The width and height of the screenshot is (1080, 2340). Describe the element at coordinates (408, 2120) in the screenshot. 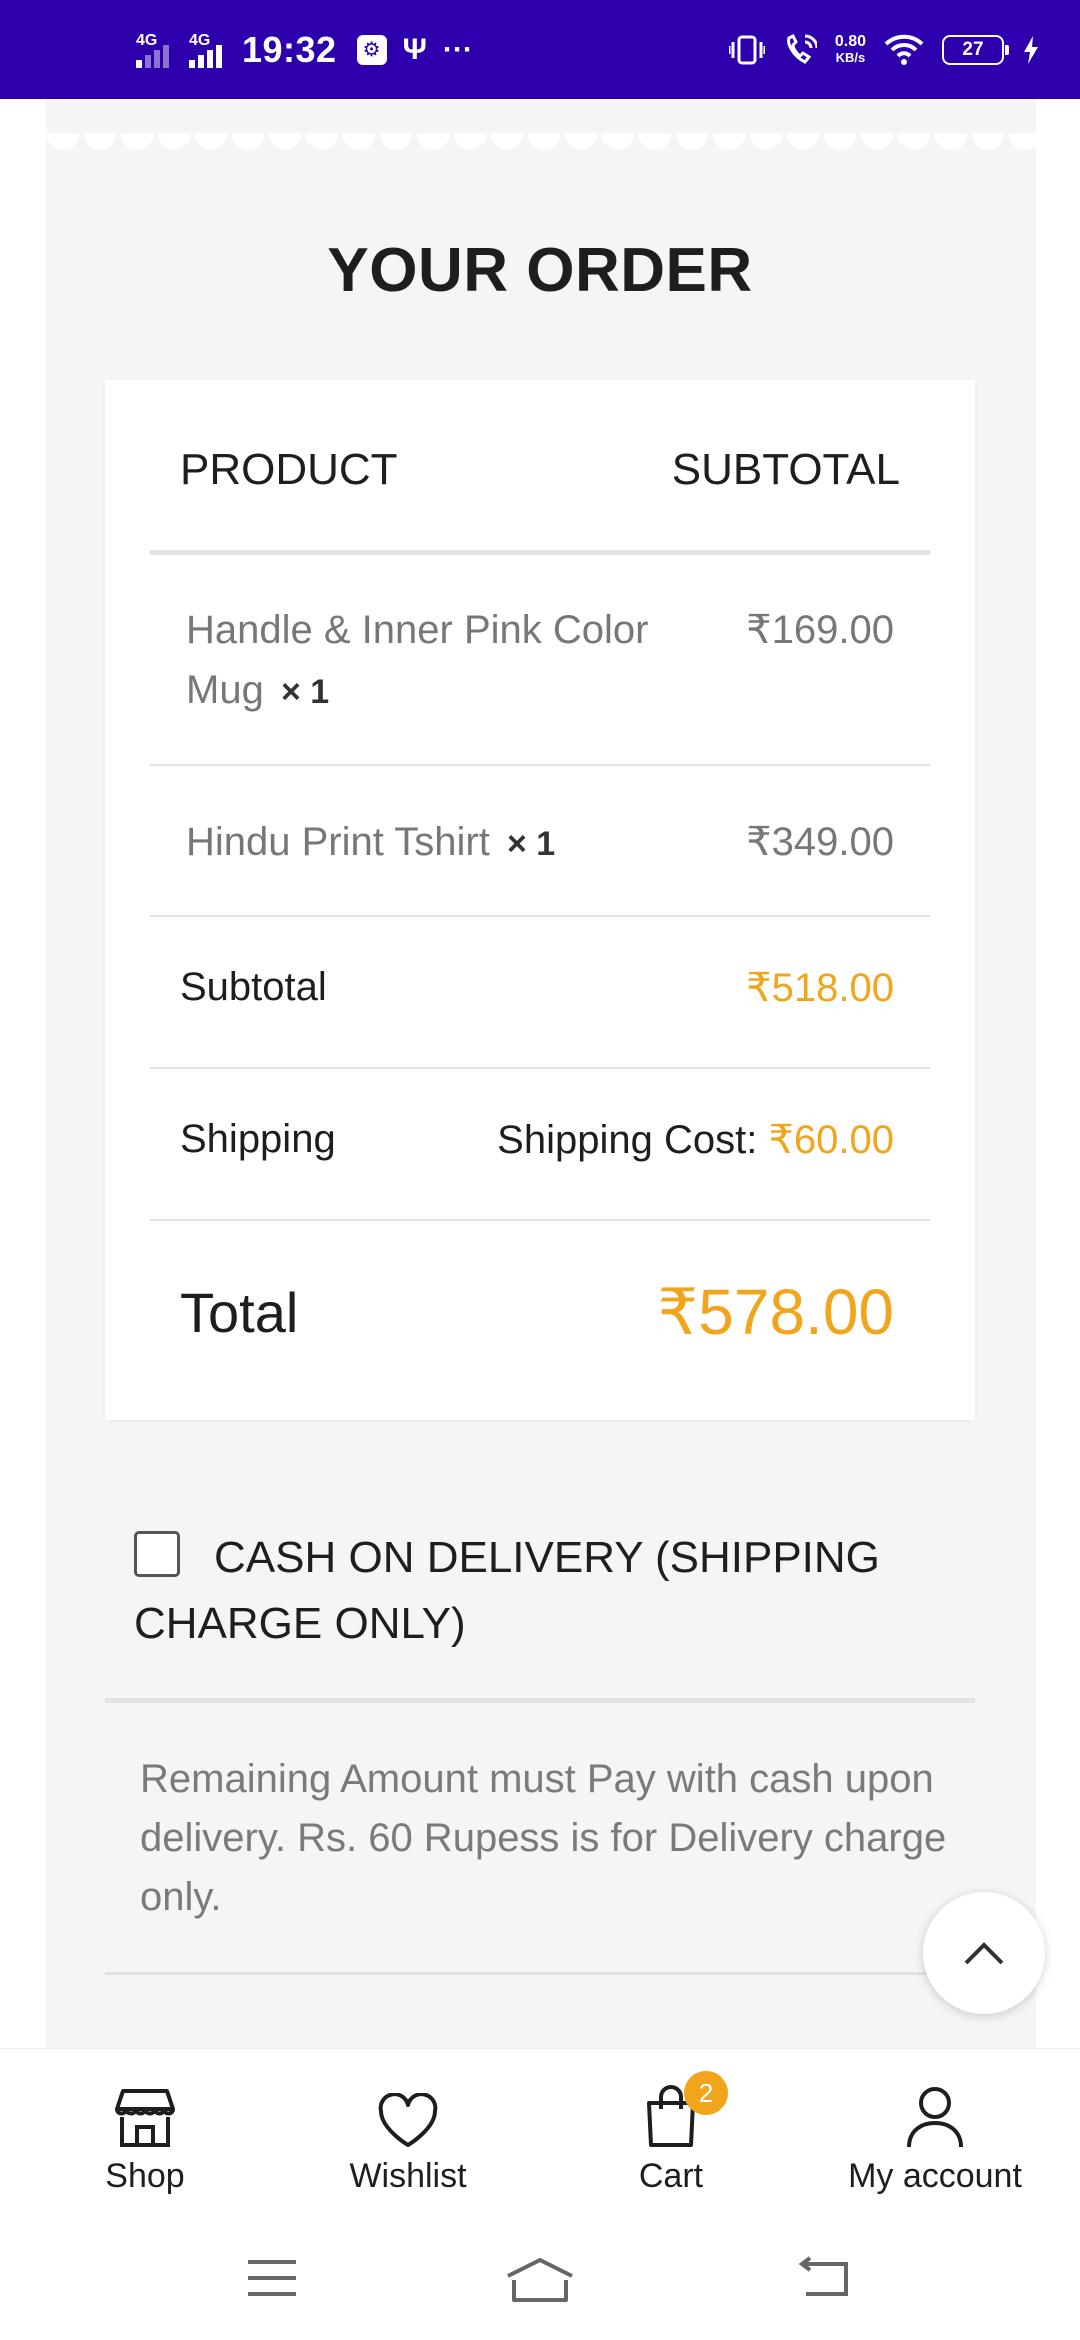

I see `heart-icon` at that location.